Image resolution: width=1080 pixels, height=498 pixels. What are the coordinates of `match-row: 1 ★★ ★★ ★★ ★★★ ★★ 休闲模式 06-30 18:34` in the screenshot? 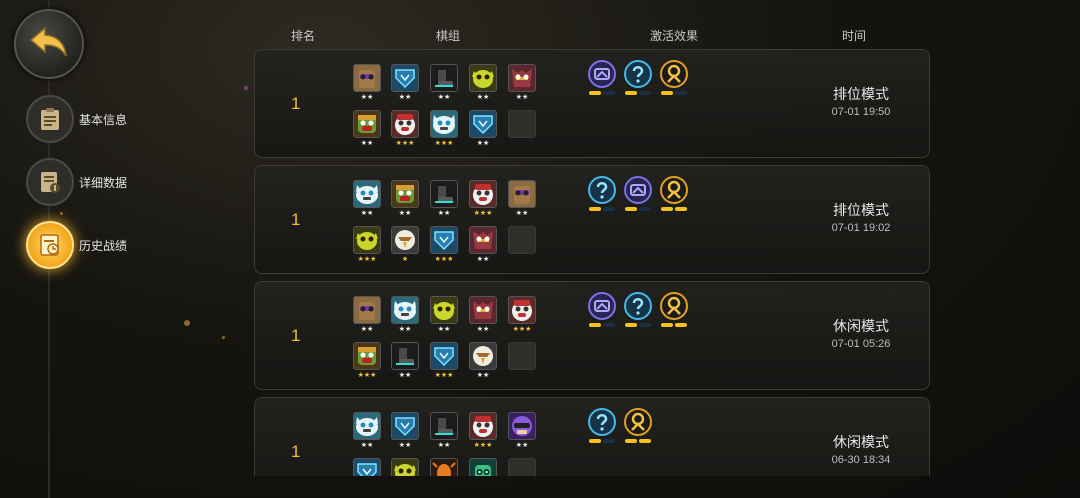 It's located at (592, 436).